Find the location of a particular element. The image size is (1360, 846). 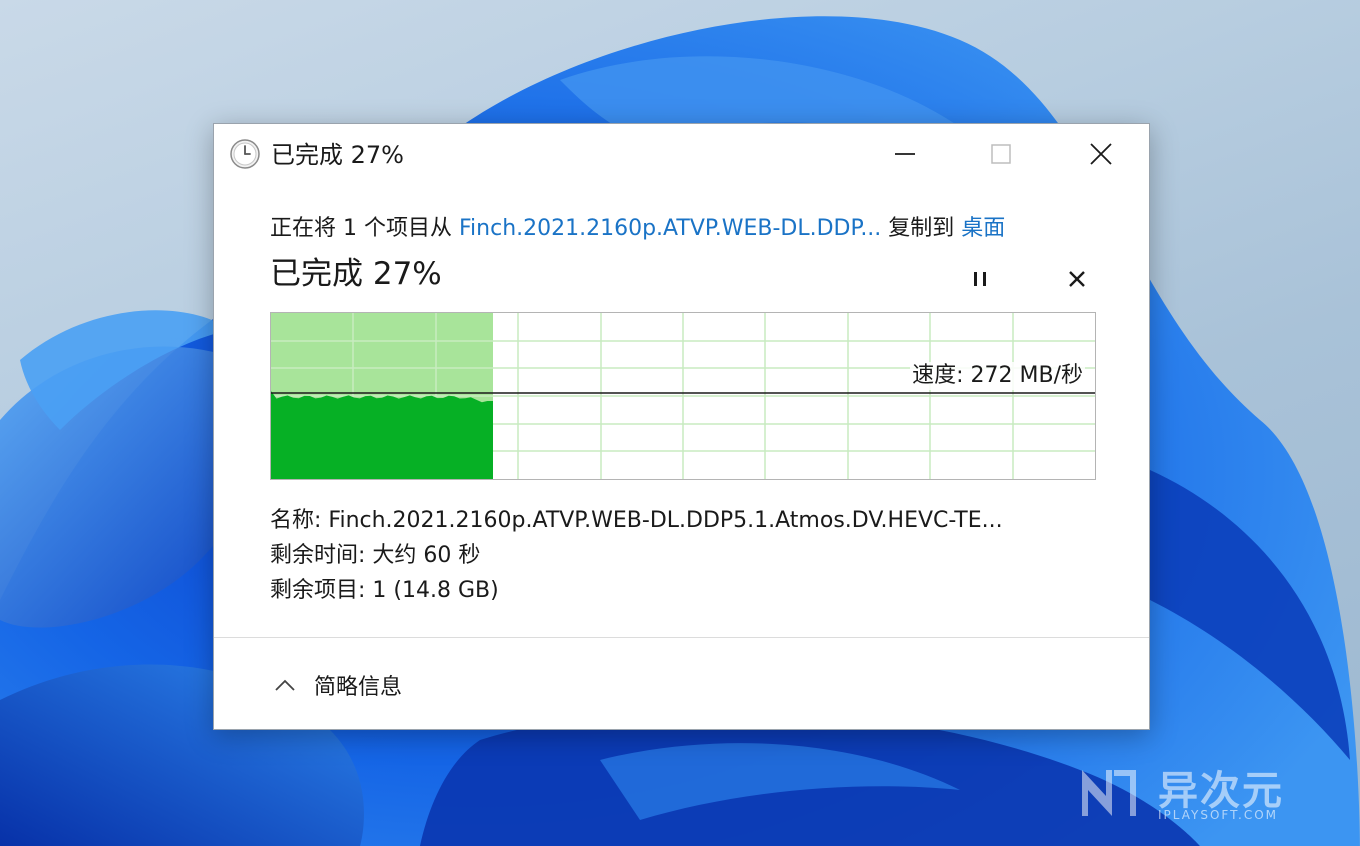

watermark-logo-icon is located at coordinates (1109, 793).